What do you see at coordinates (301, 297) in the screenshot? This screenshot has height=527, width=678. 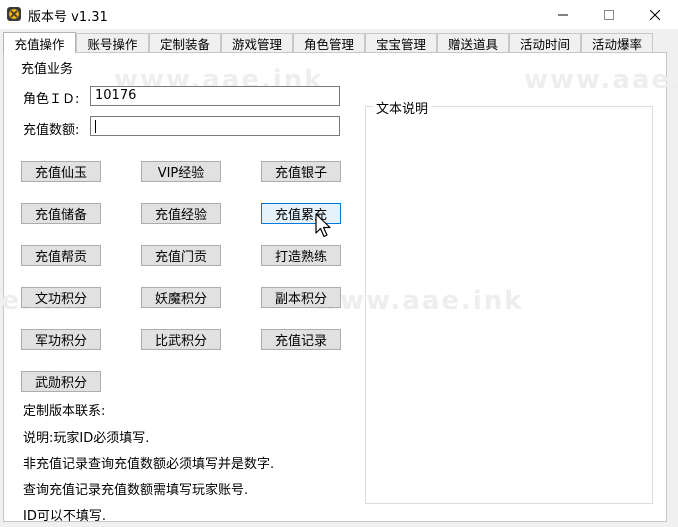 I see `dungeon-points-button: 副本积分` at bounding box center [301, 297].